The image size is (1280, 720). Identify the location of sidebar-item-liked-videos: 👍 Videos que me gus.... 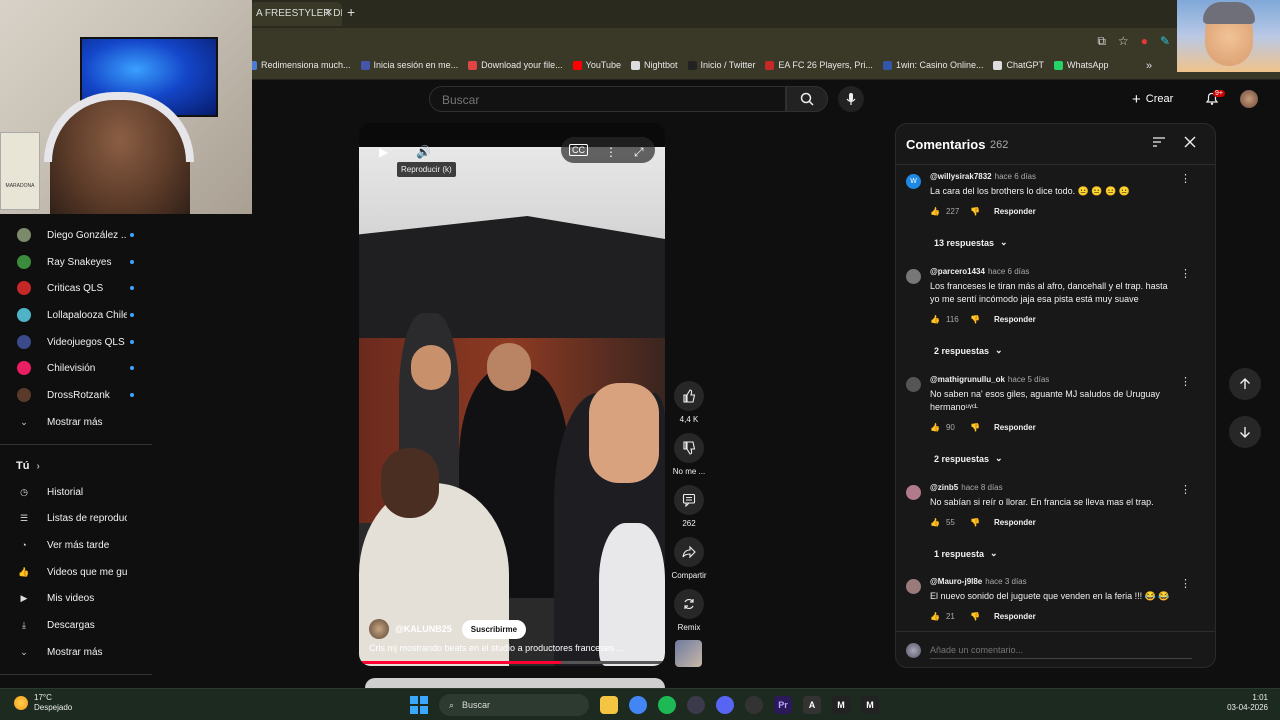
(76, 572).